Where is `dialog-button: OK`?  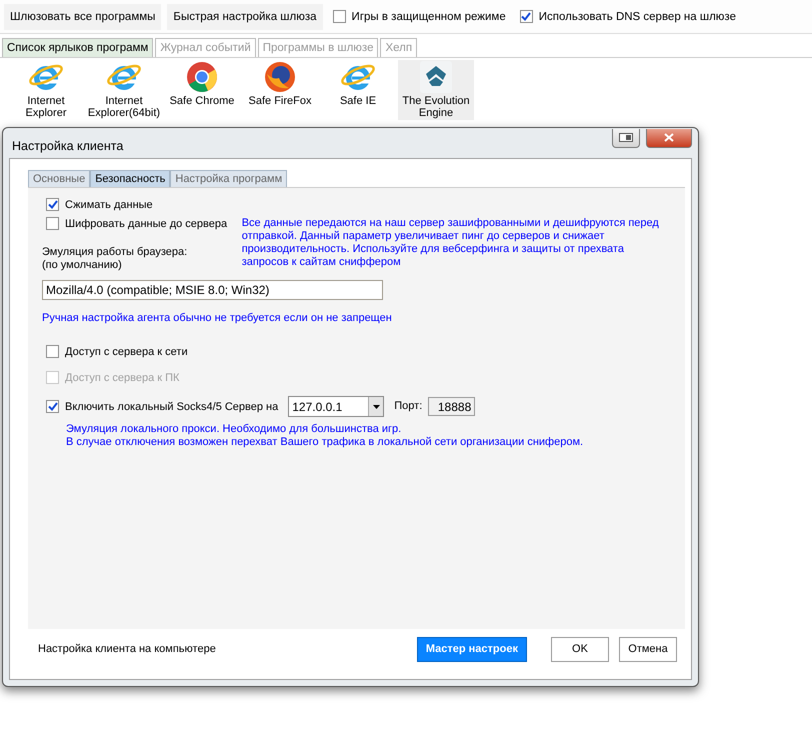 dialog-button: OK is located at coordinates (580, 649).